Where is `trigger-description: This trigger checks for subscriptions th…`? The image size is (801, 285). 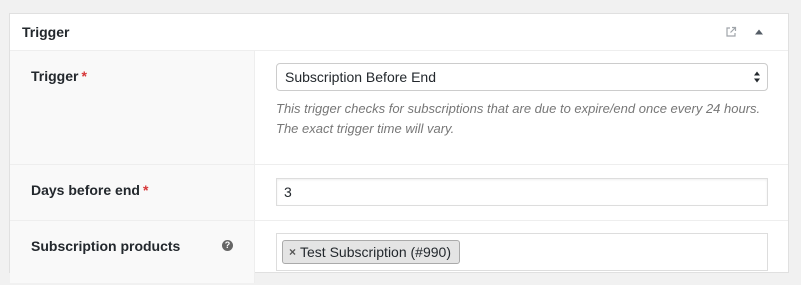
trigger-description: This trigger checks for subscriptions th… is located at coordinates (518, 118).